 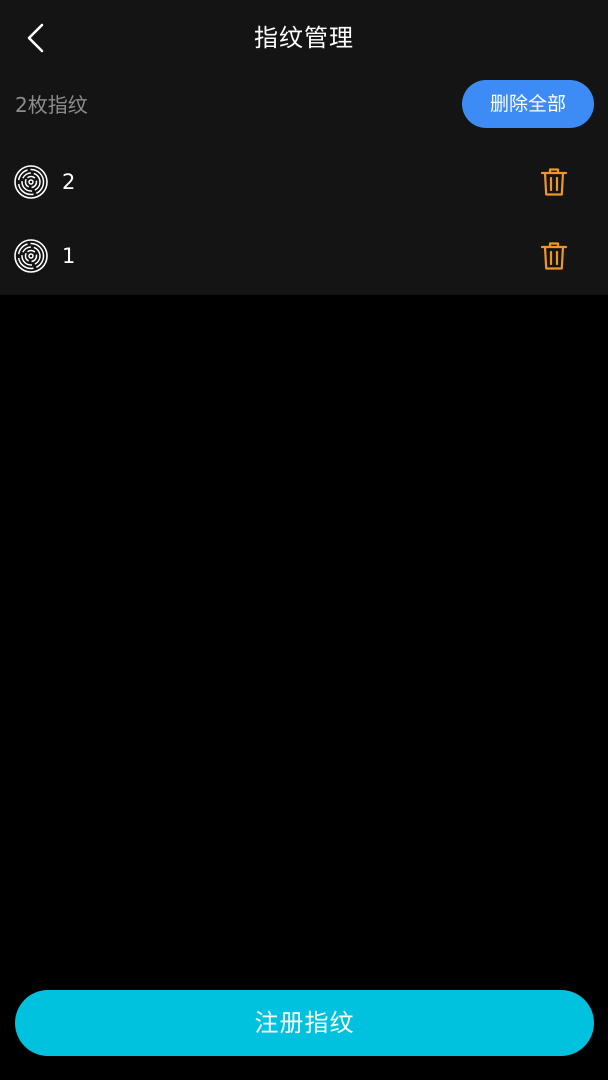 I want to click on back-button, so click(x=36, y=38).